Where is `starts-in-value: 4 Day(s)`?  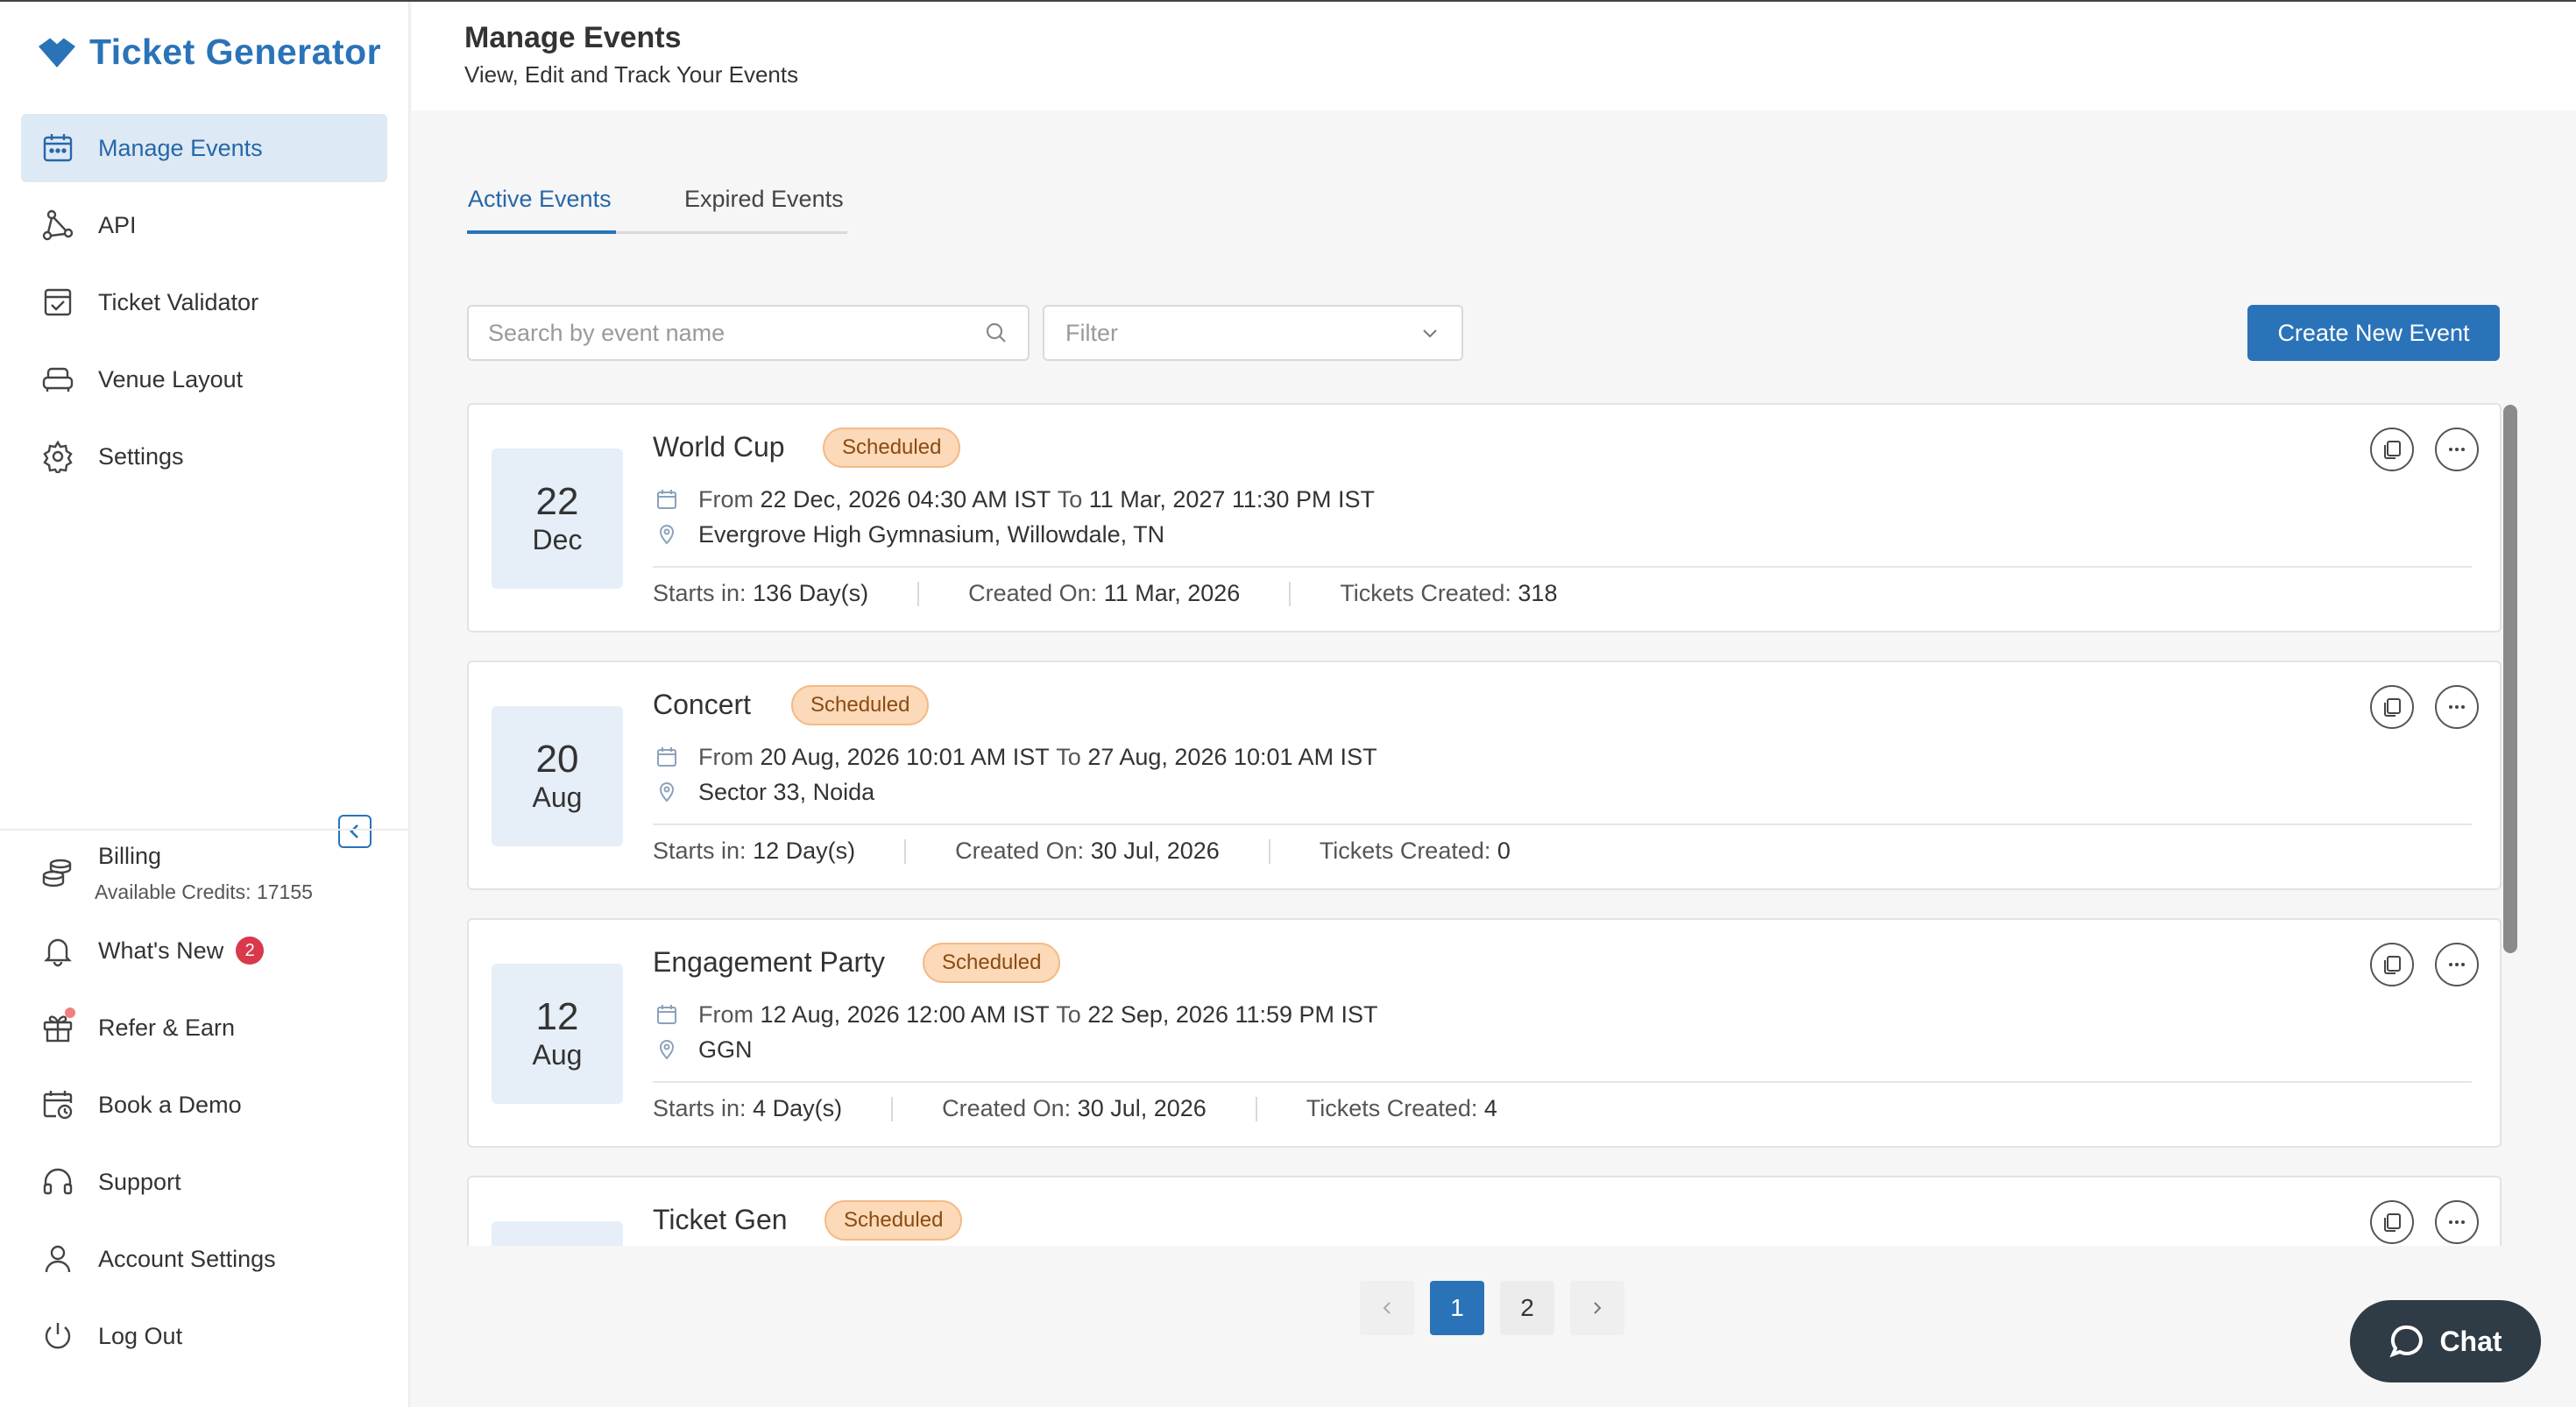
starts-in-value: 4 Day(s) is located at coordinates (798, 1108).